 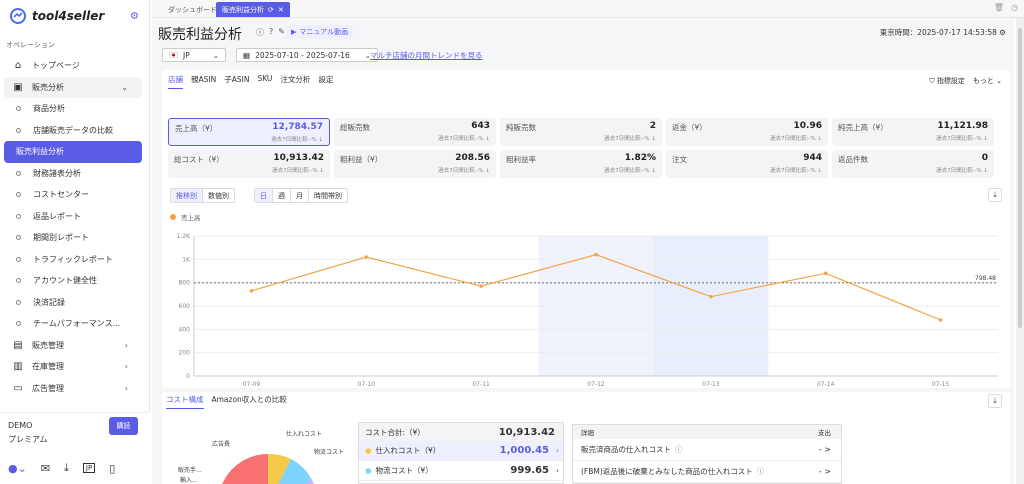 I want to click on edit-icon: ✎, so click(x=281, y=32).